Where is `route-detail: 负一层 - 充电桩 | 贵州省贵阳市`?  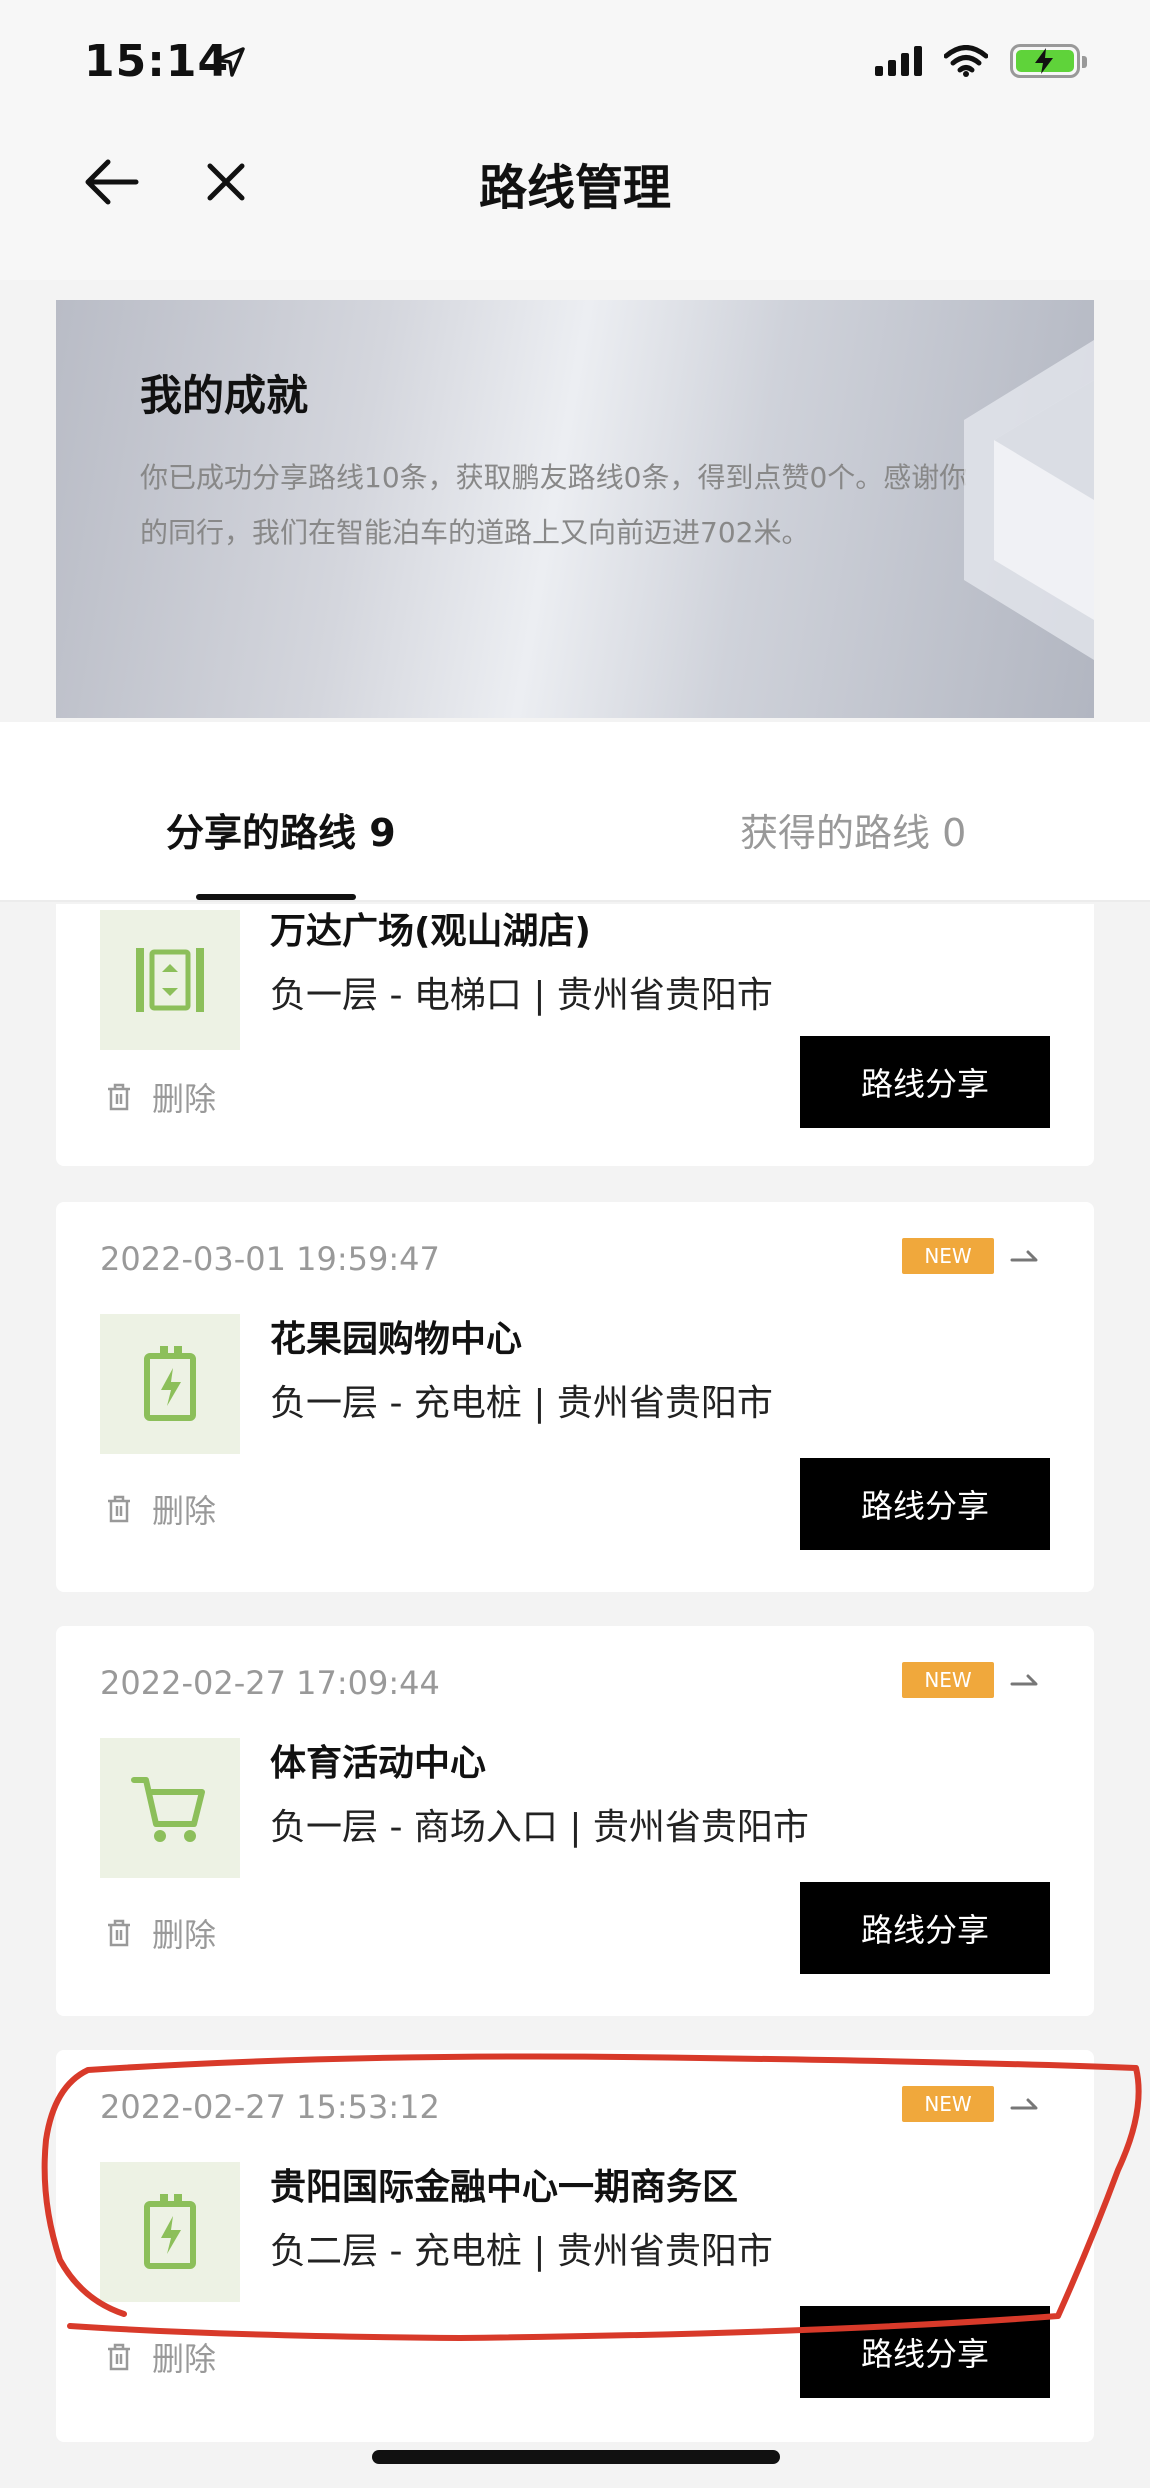 route-detail: 负一层 - 充电桩 | 贵州省贵阳市 is located at coordinates (521, 1403).